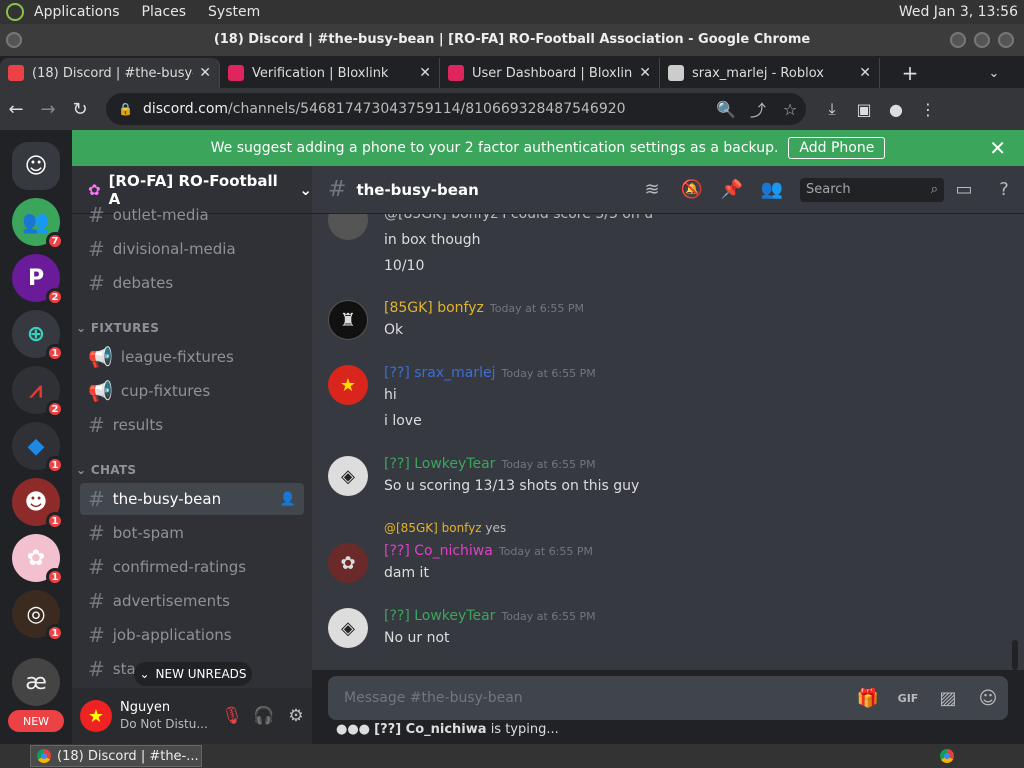  What do you see at coordinates (192, 283) in the screenshot?
I see `channel-debates: # debates` at bounding box center [192, 283].